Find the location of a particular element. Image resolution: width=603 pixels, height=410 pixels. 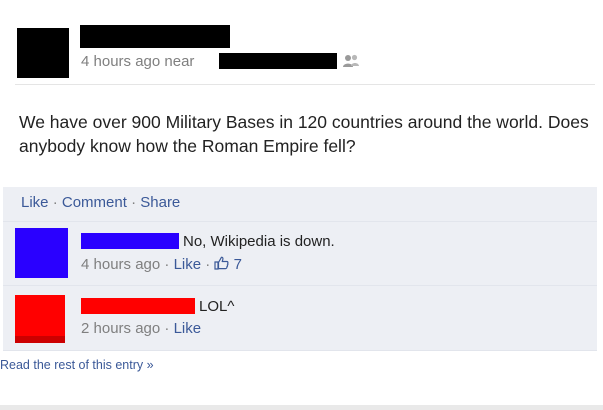

comment-link: Comment is located at coordinates (94, 202).